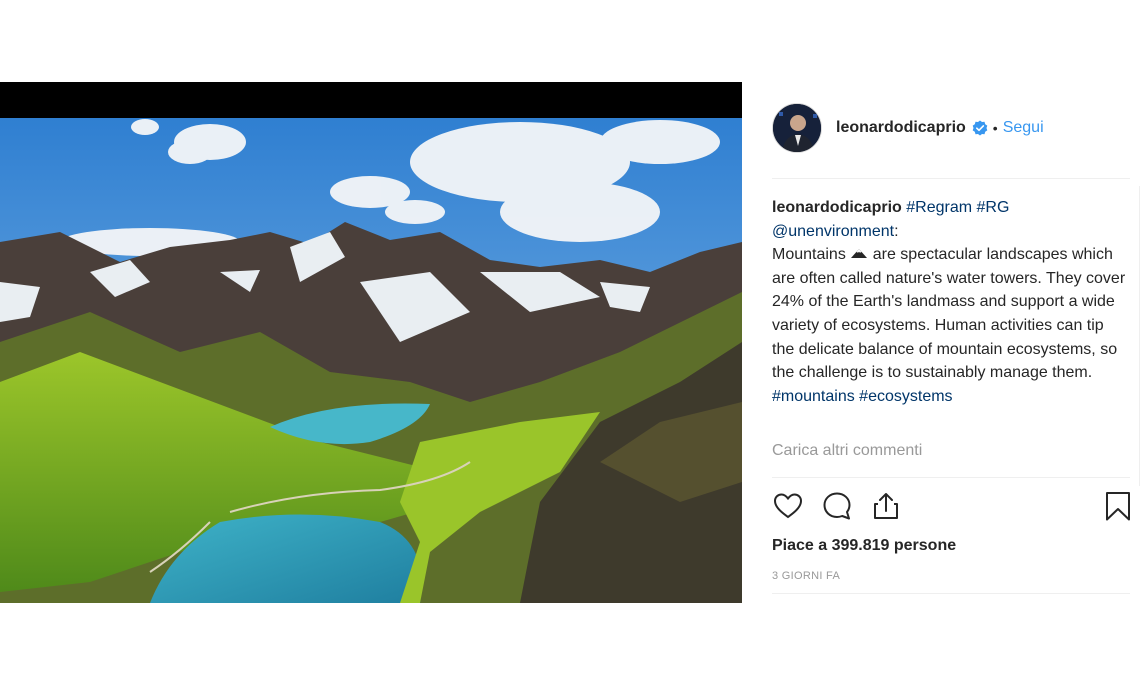 The image size is (1140, 684). Describe the element at coordinates (847, 451) in the screenshot. I see `load-more-comments-link: Carica altri commenti` at that location.